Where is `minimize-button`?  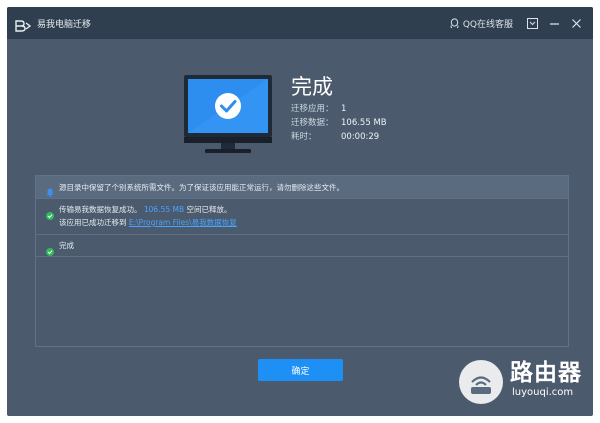
minimize-button is located at coordinates (554, 23).